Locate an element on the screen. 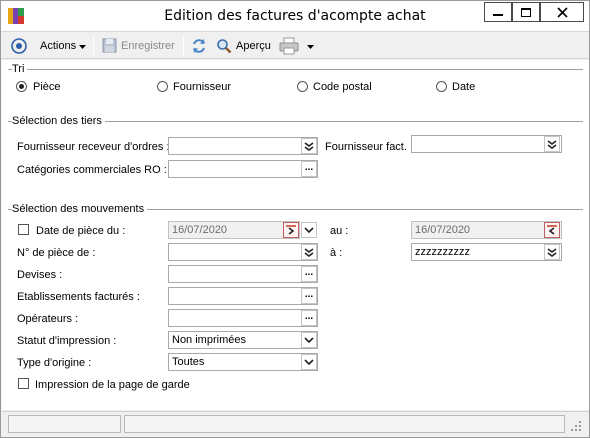  close-icon is located at coordinates (562, 12).